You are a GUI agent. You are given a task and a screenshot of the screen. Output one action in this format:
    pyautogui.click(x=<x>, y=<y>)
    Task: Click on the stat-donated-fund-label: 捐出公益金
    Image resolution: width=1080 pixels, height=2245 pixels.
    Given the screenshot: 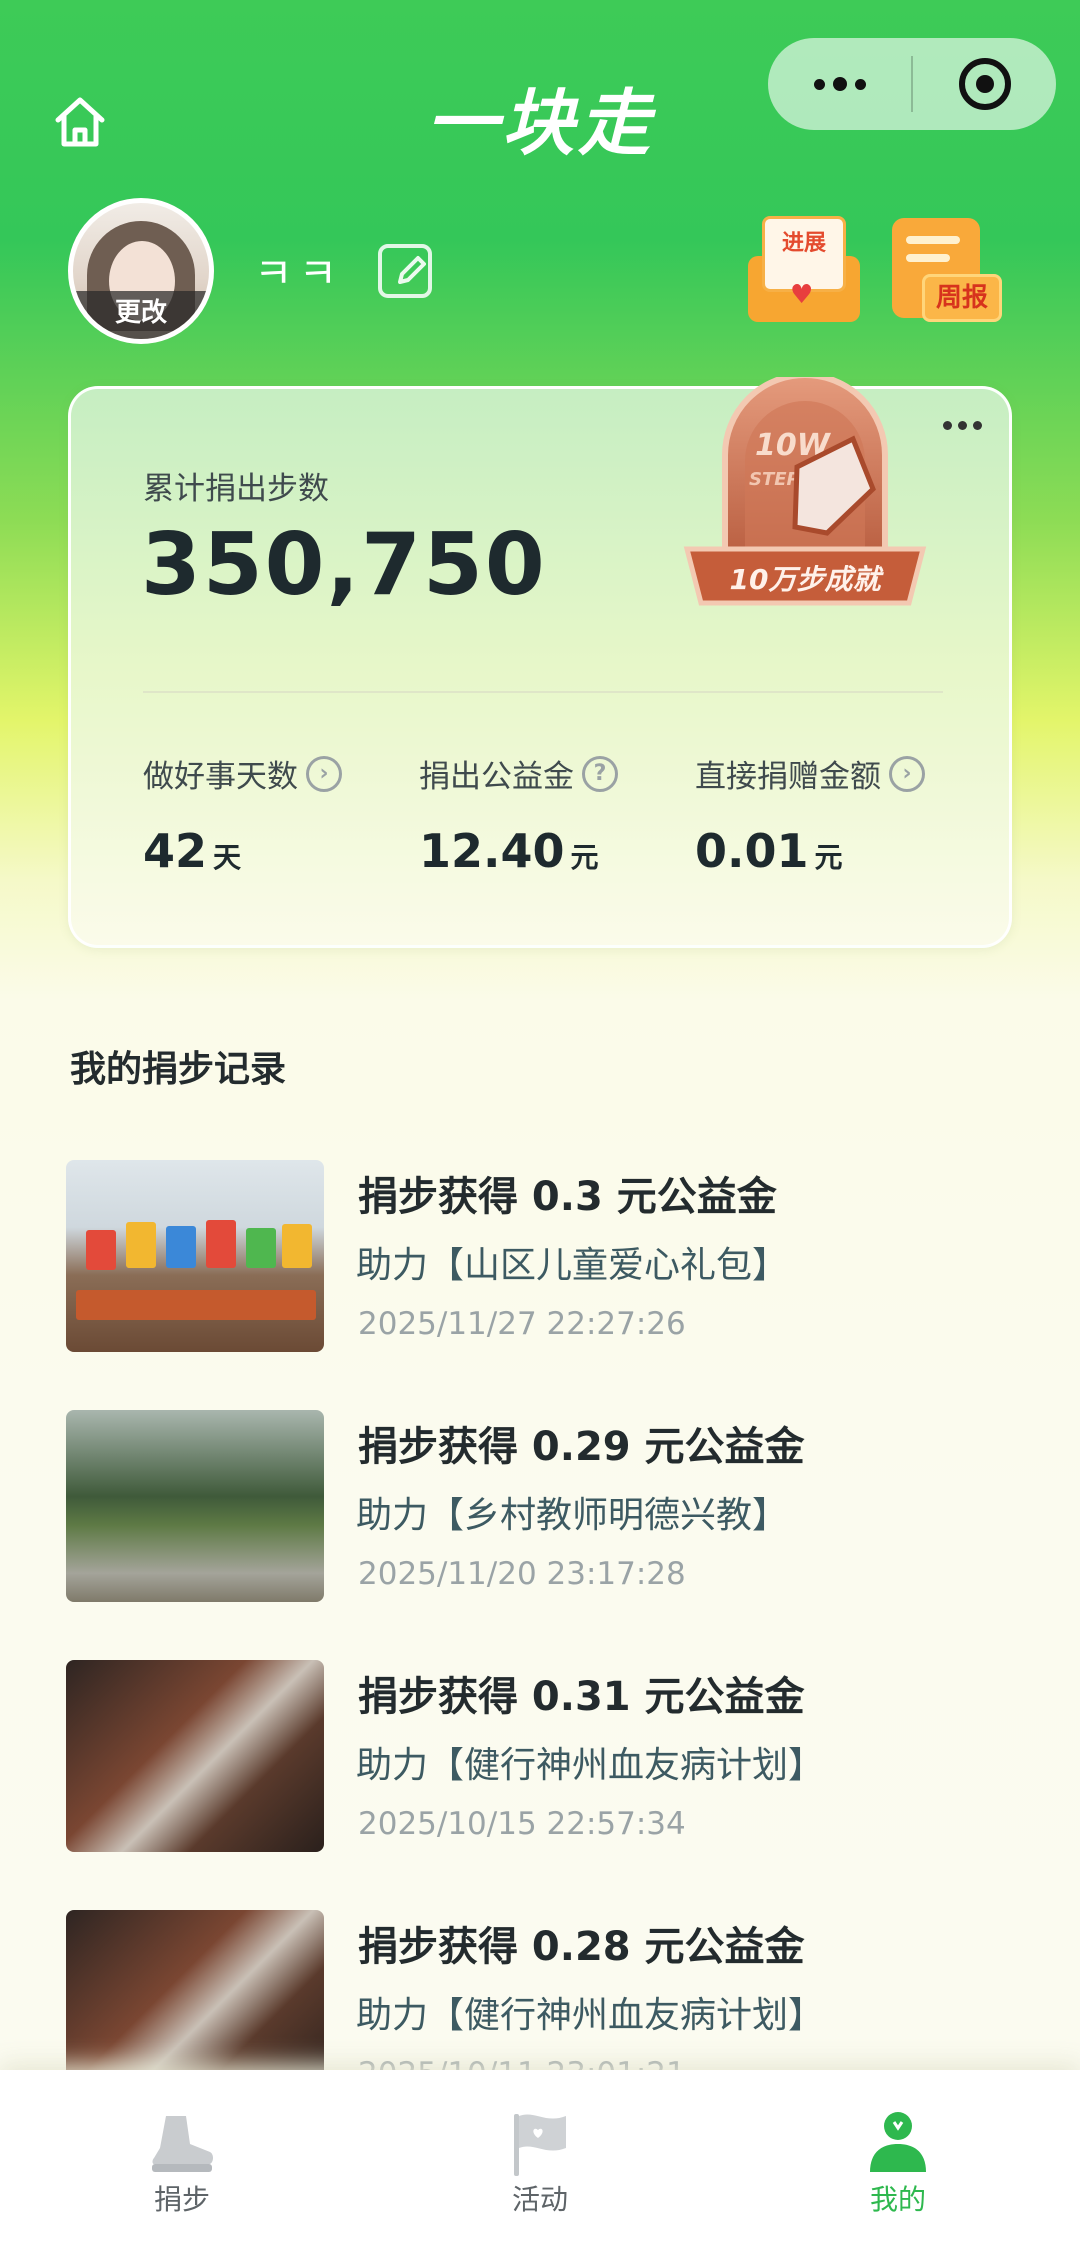 What is the action you would take?
    pyautogui.click(x=496, y=777)
    